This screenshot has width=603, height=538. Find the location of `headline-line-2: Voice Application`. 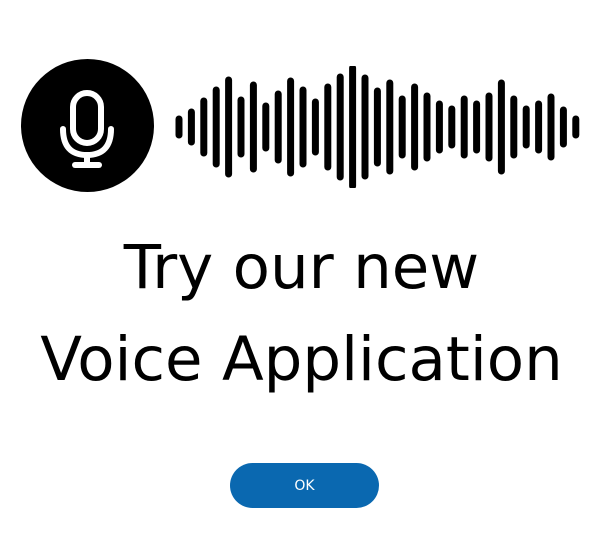

headline-line-2: Voice Application is located at coordinates (301, 359).